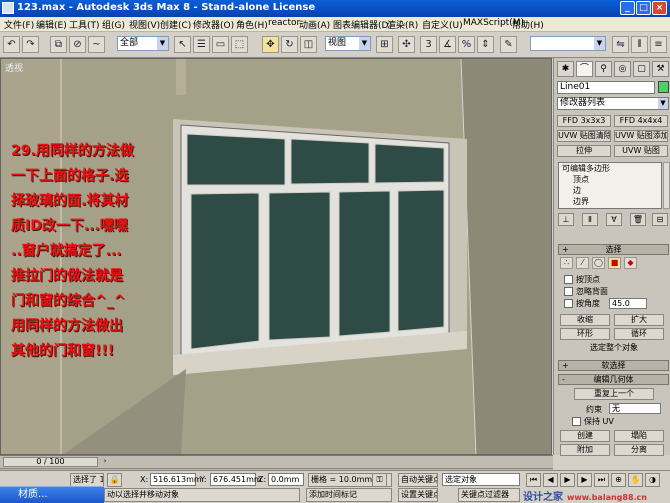  I want to click on x-coordinate-field: 516.613mm, so click(176, 479).